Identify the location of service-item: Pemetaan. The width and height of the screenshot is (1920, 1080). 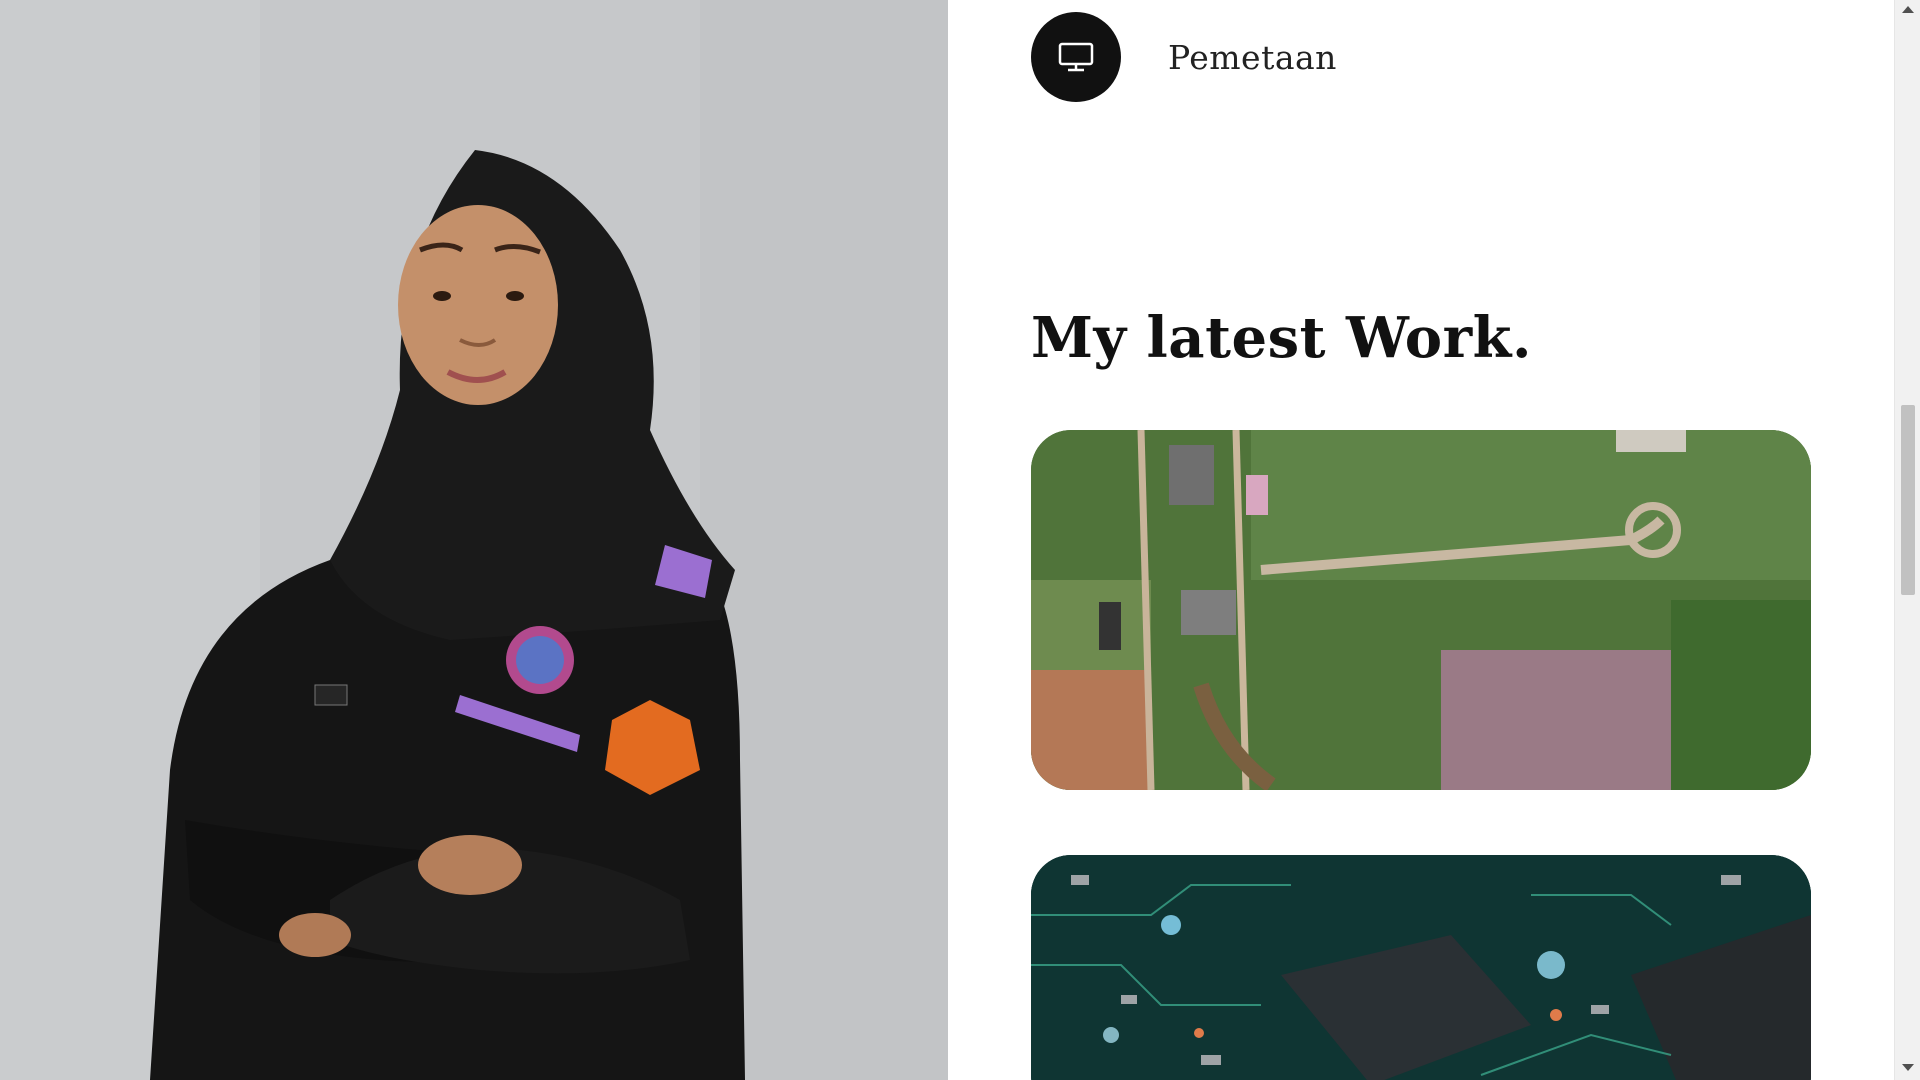
(1184, 57).